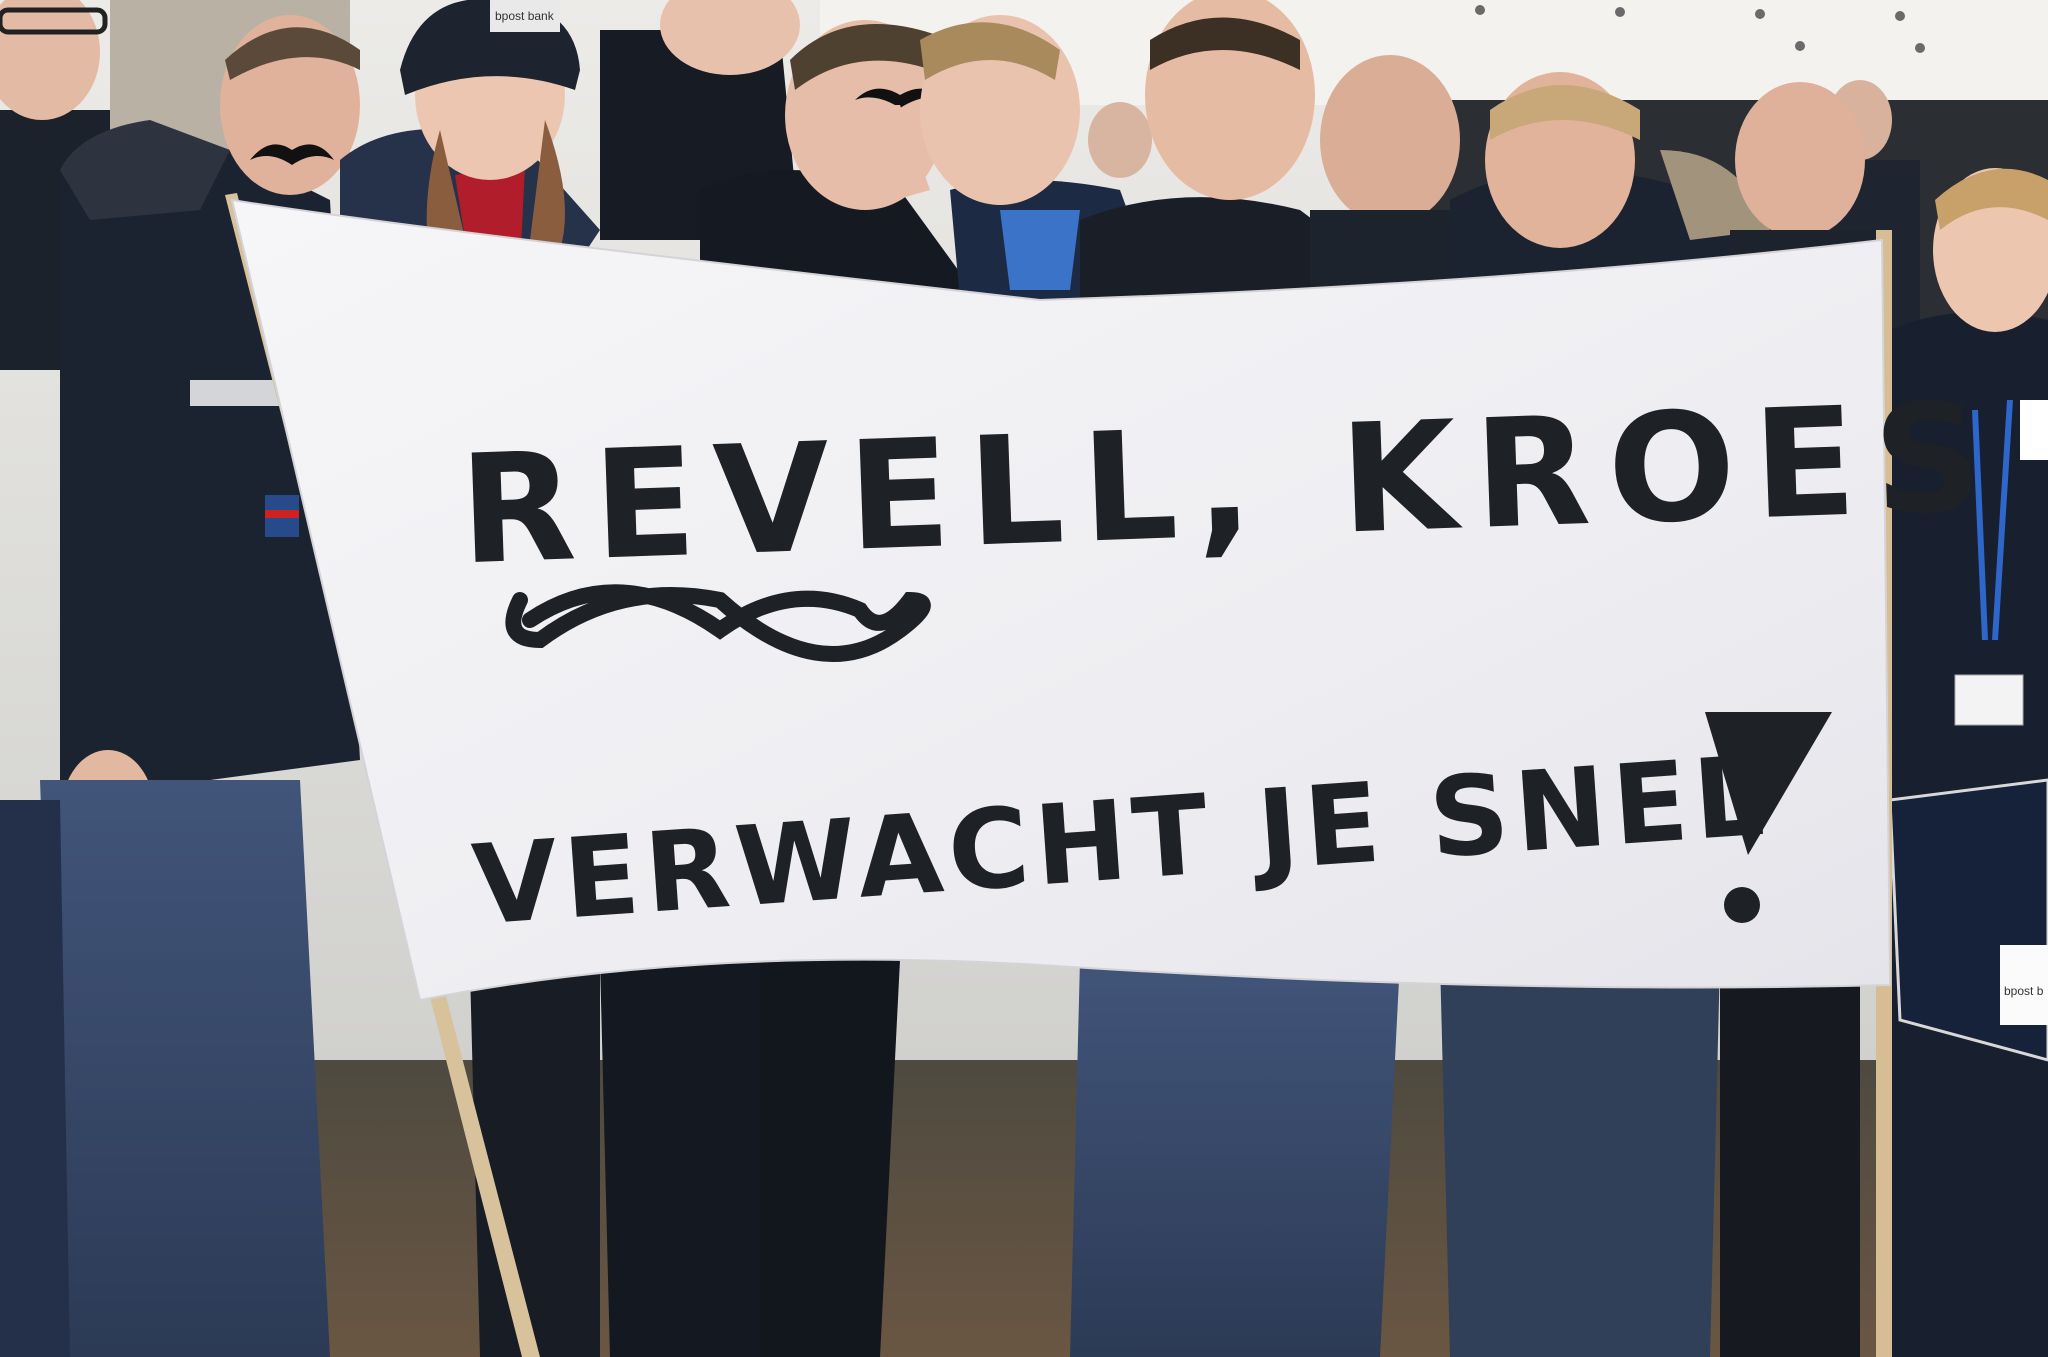 The image size is (2048, 1357). Describe the element at coordinates (2024, 991) in the screenshot. I see `bag-tag-text: bpost b` at that location.